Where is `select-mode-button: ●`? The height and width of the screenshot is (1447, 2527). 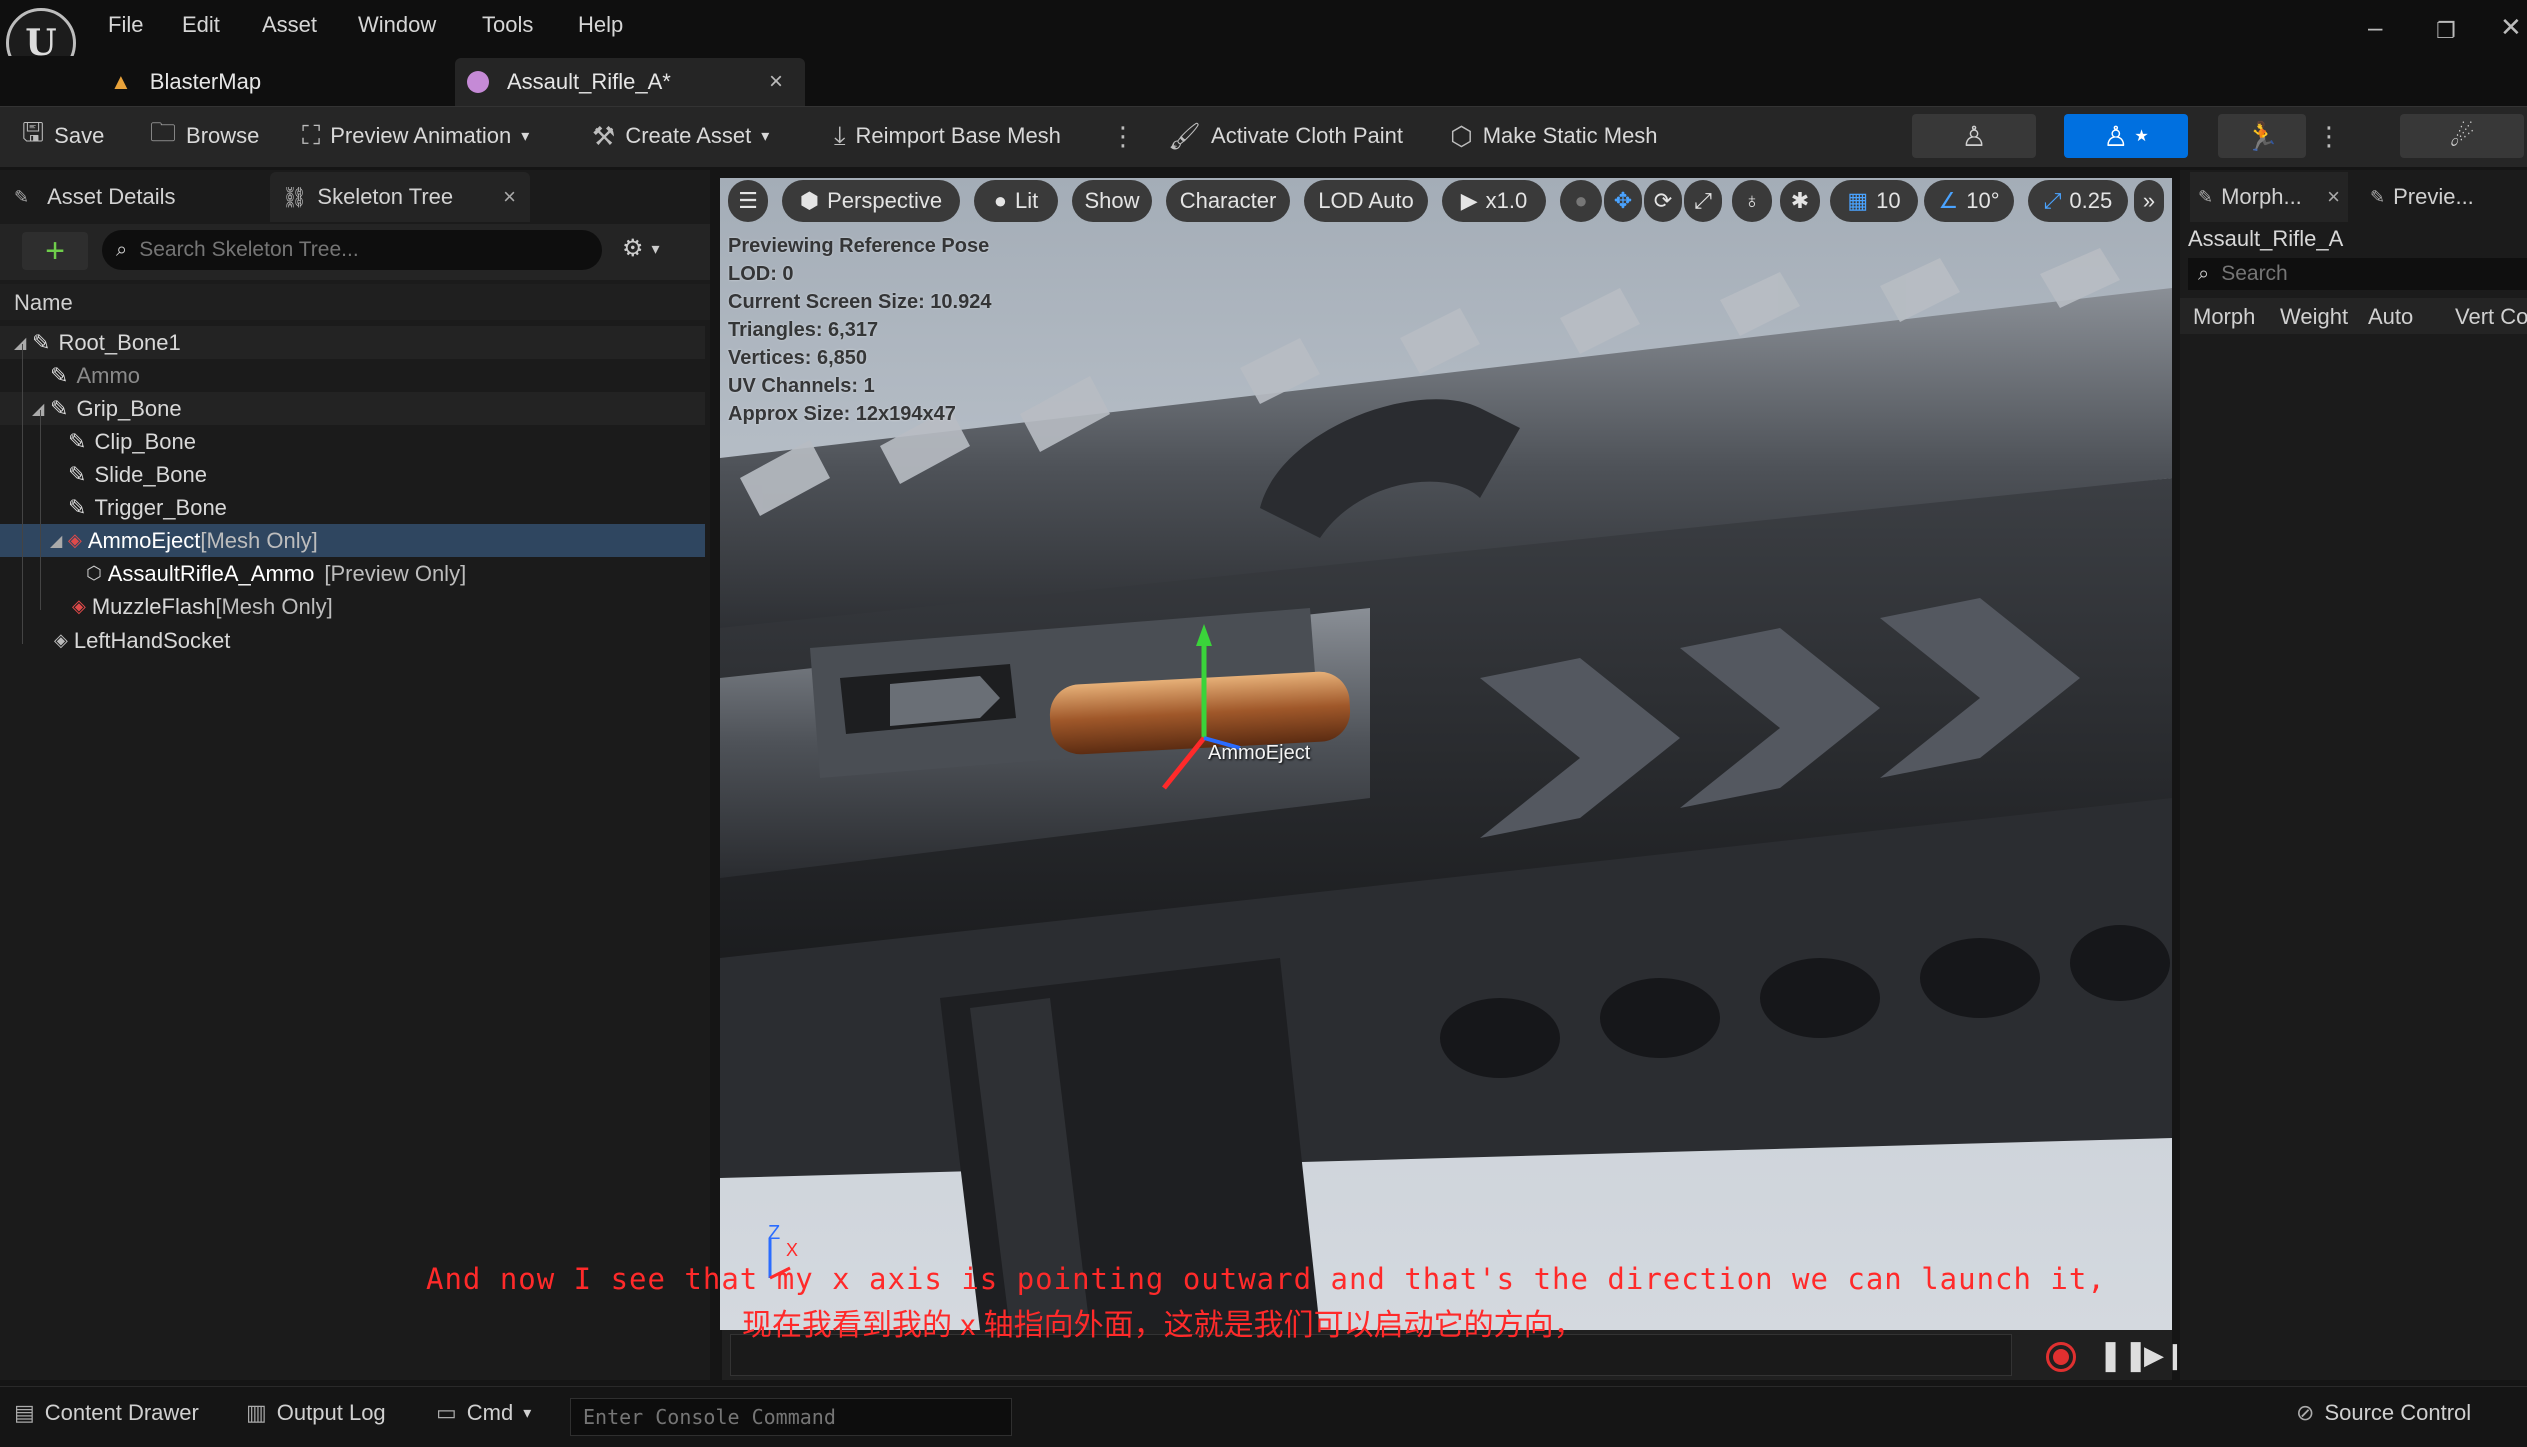
select-mode-button: ● is located at coordinates (1581, 201).